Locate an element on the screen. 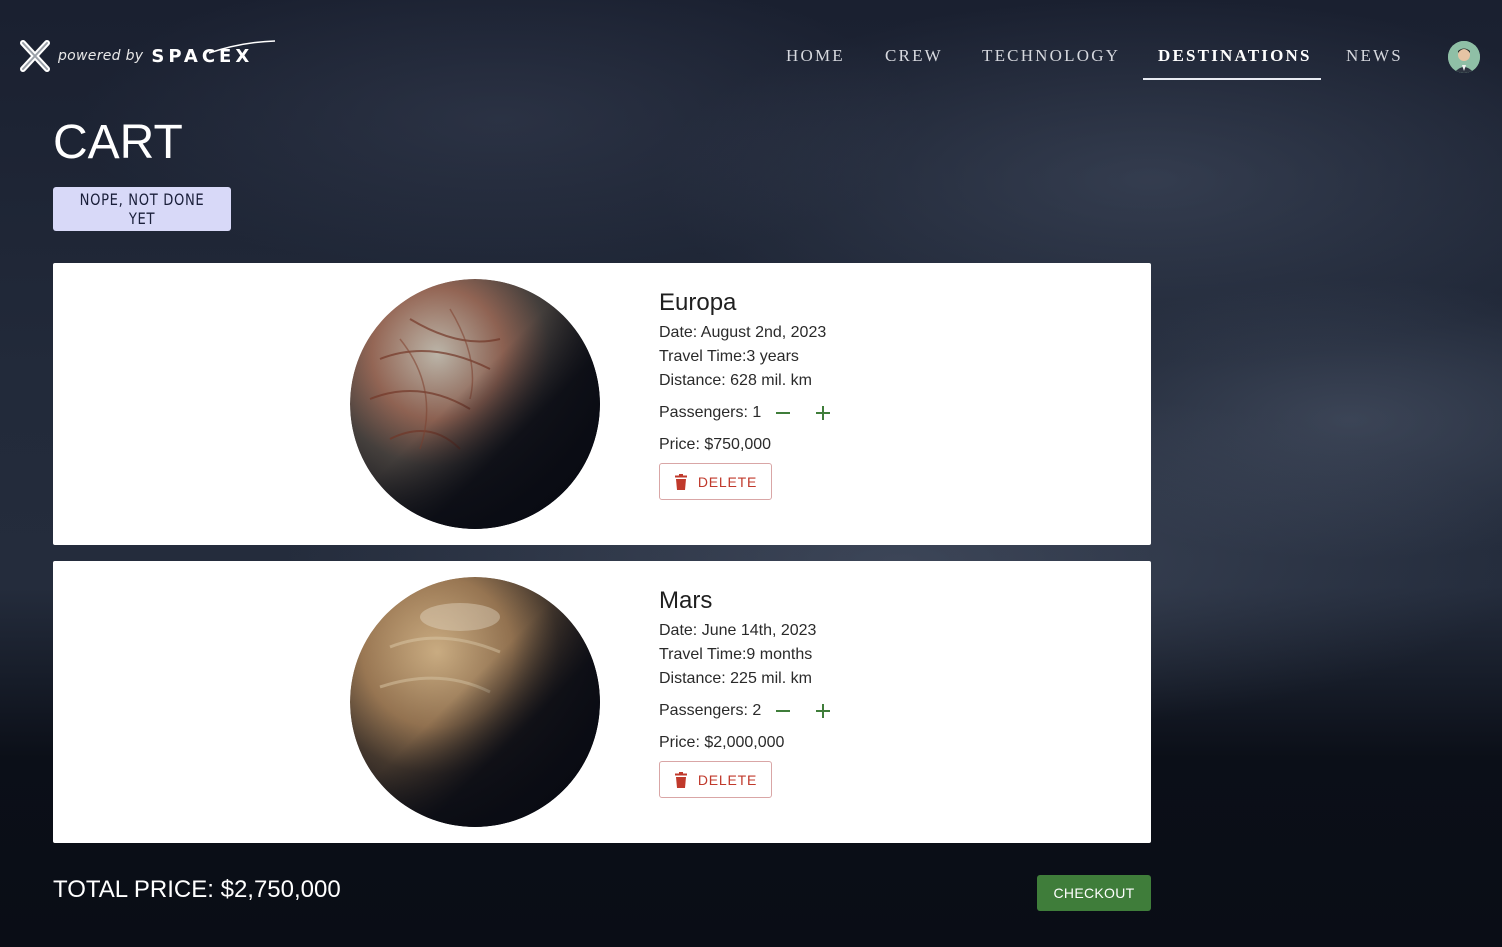  nav-destinations: DESTINATIONS is located at coordinates (1235, 56).